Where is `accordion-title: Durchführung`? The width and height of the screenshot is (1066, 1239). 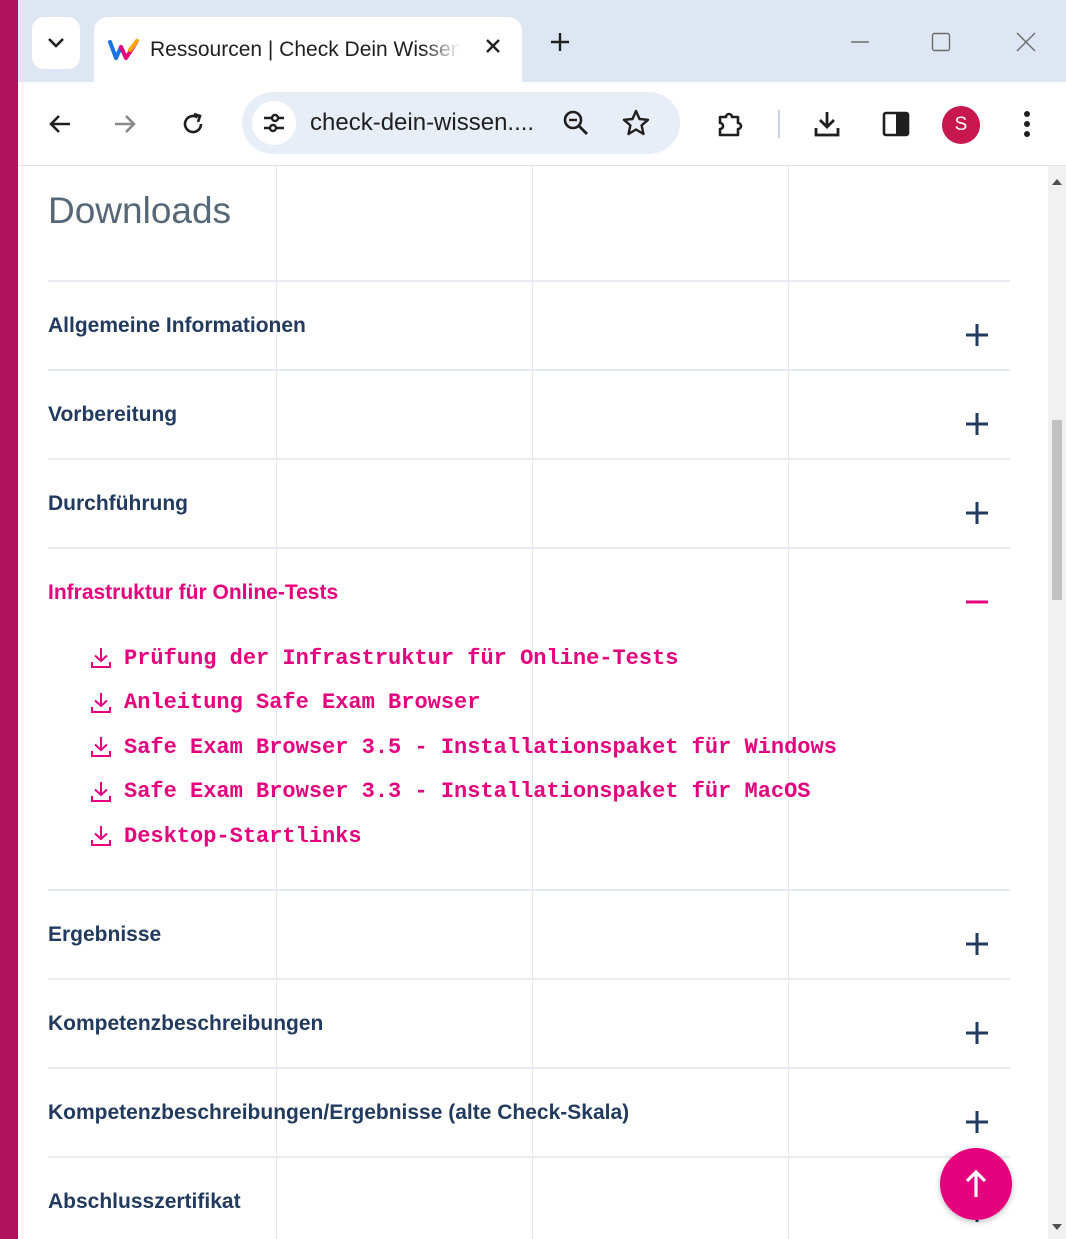 accordion-title: Durchführung is located at coordinates (118, 503).